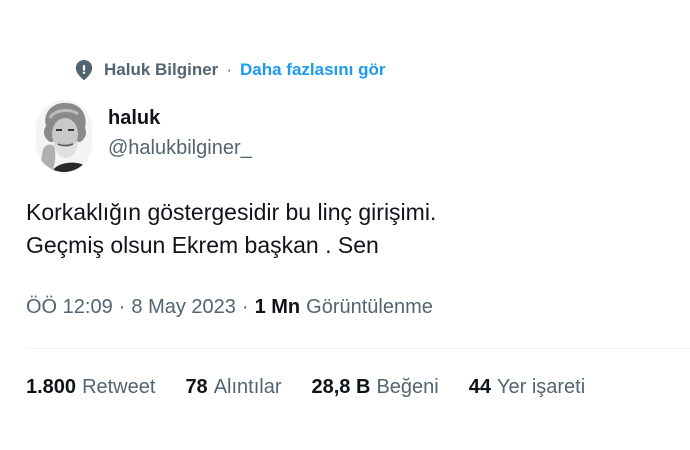  I want to click on avatar, so click(64, 136).